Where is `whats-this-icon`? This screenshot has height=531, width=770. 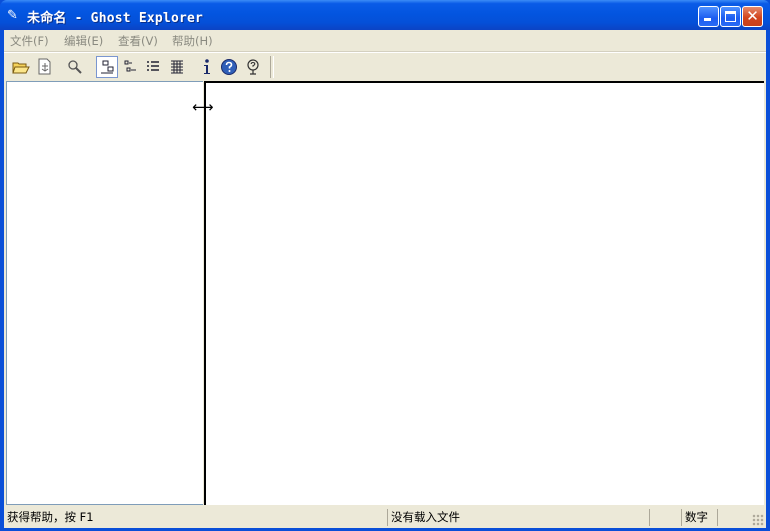 whats-this-icon is located at coordinates (253, 67).